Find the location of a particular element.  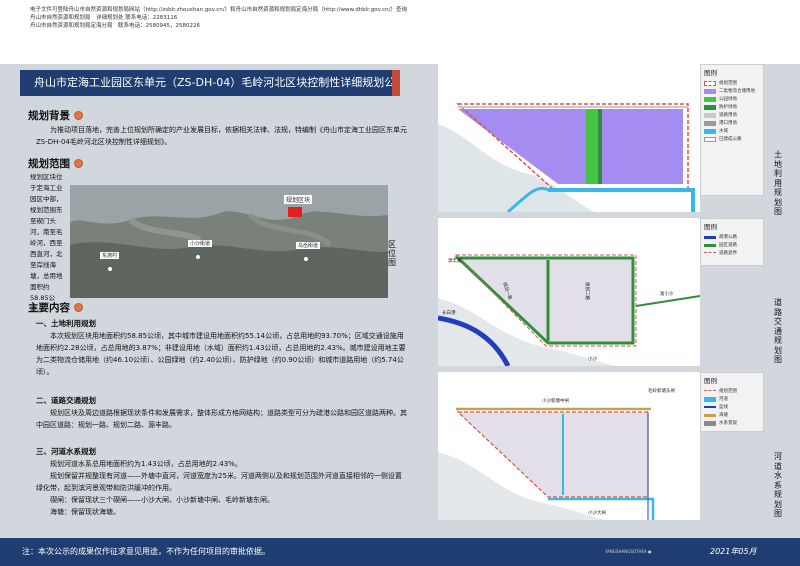

scope-heading-text: 规划范围 is located at coordinates (49, 164).